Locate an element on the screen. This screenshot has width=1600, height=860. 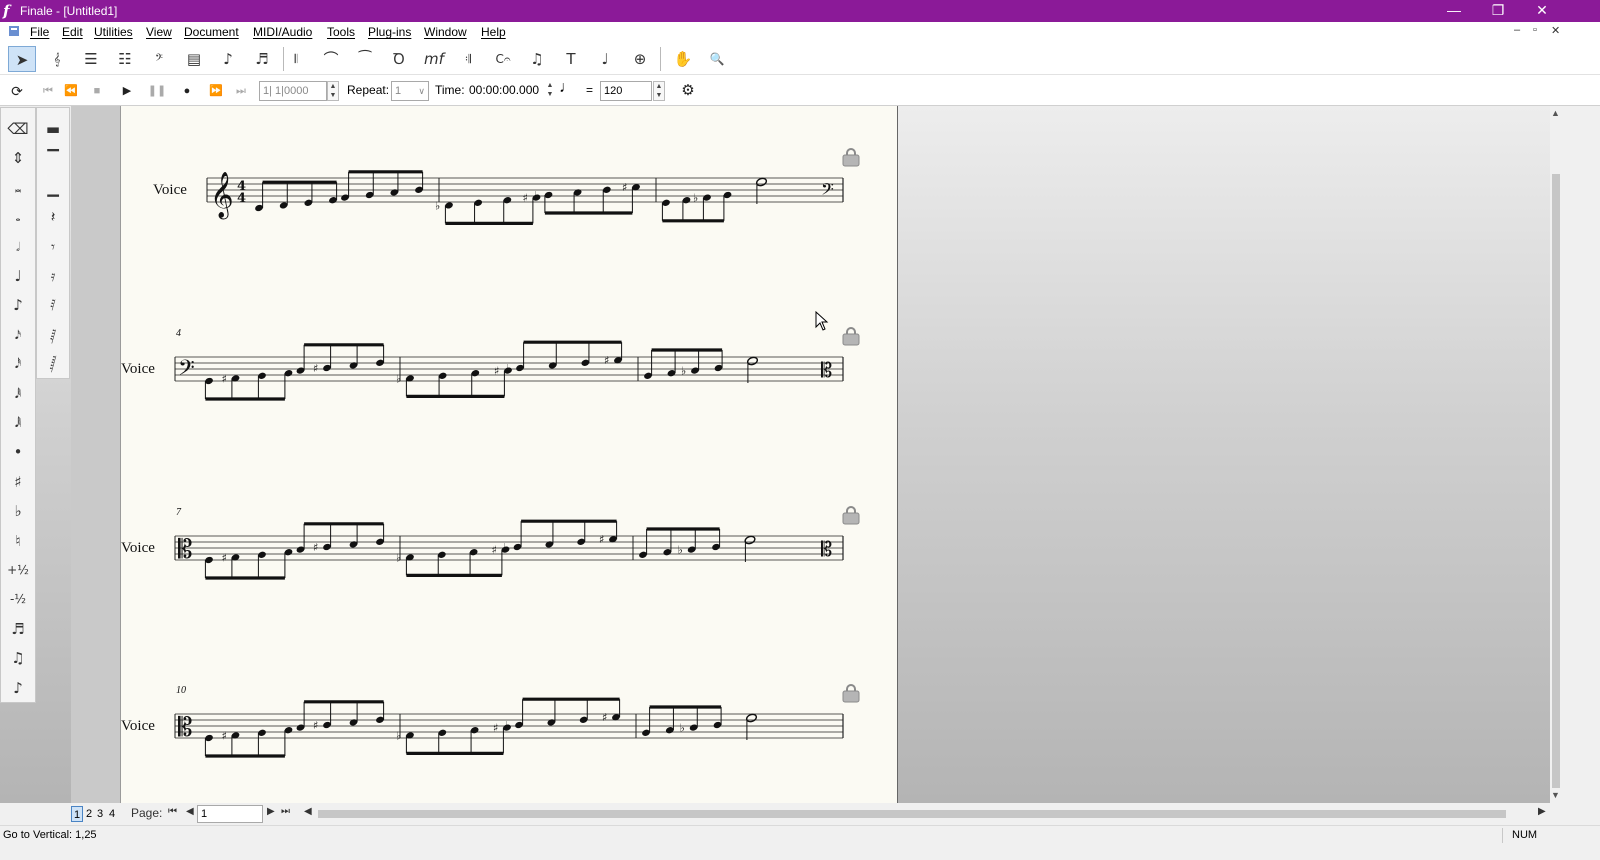
half-note-icon: 𝅗𝅥 is located at coordinates (18, 247).